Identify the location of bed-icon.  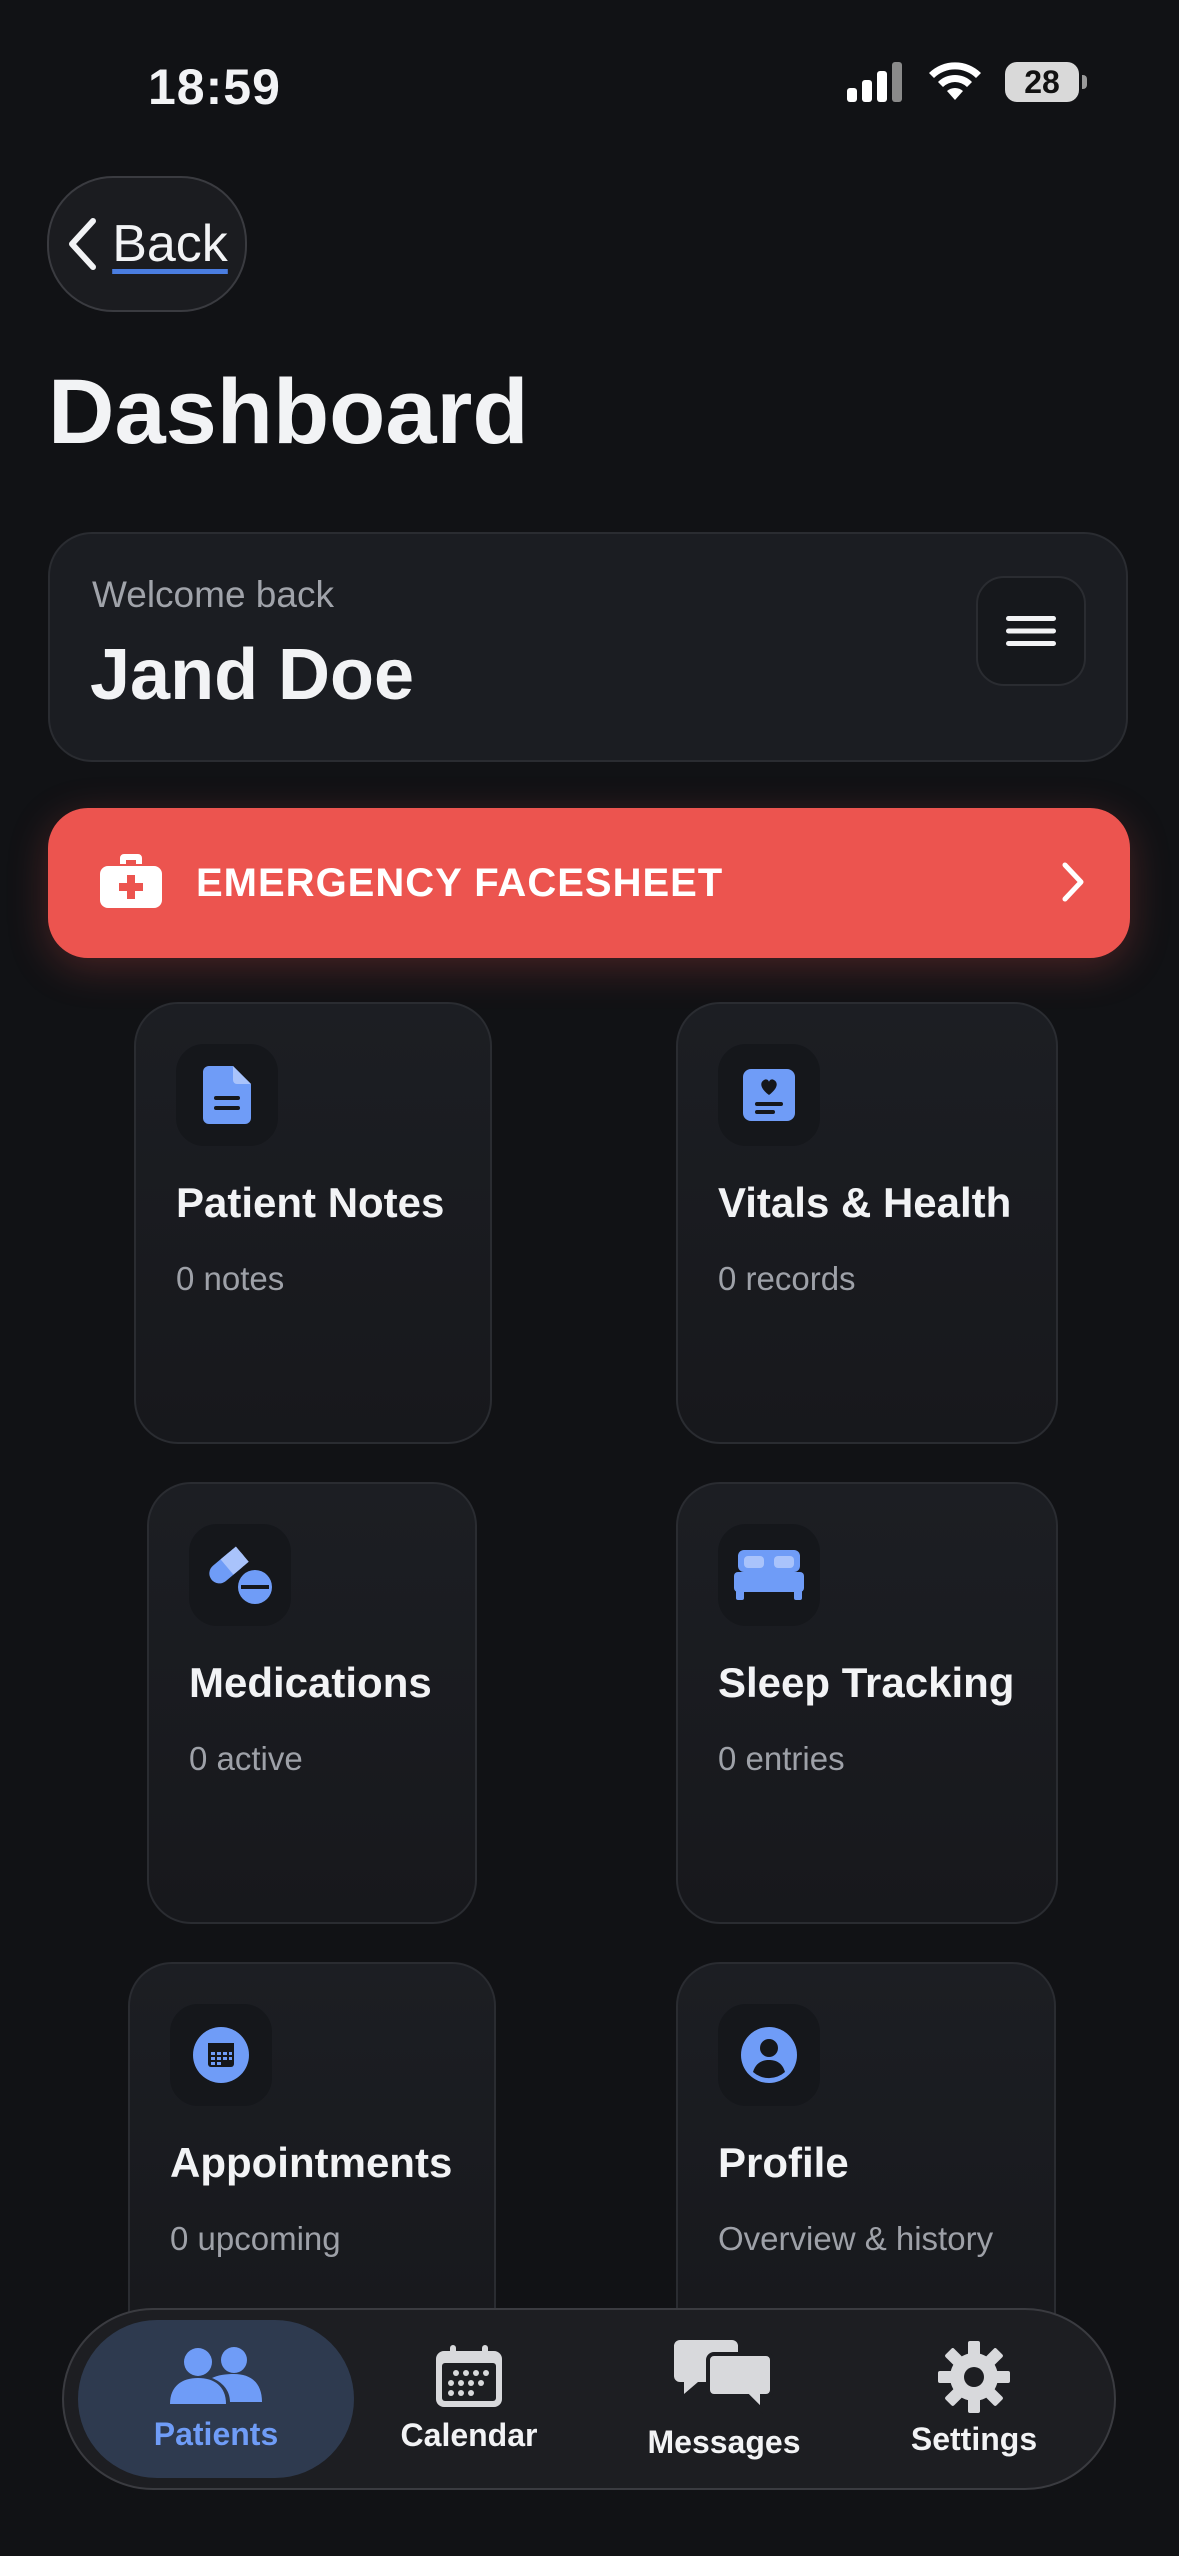
(769, 1575).